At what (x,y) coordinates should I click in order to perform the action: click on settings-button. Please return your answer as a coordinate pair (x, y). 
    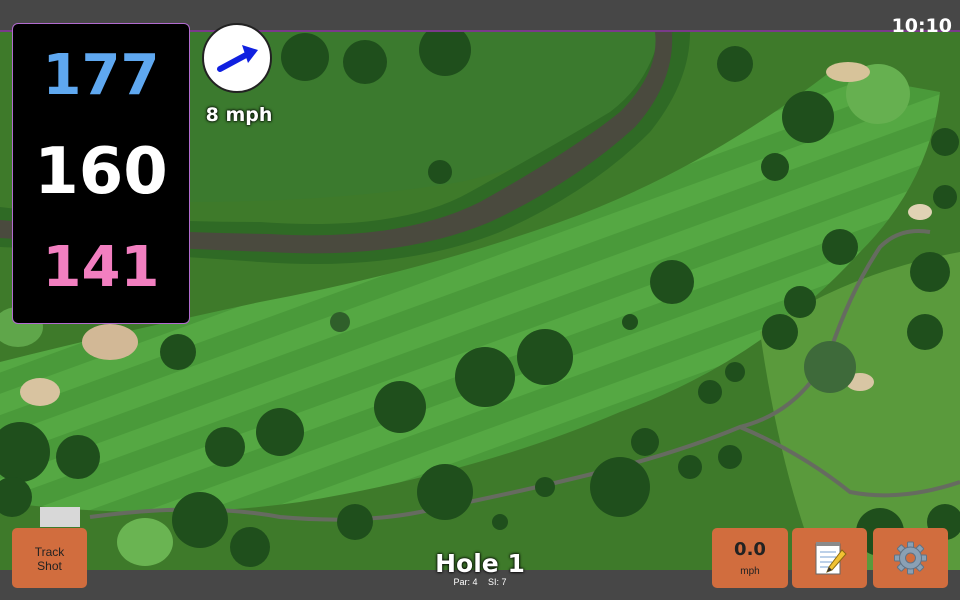
    Looking at the image, I should click on (910, 558).